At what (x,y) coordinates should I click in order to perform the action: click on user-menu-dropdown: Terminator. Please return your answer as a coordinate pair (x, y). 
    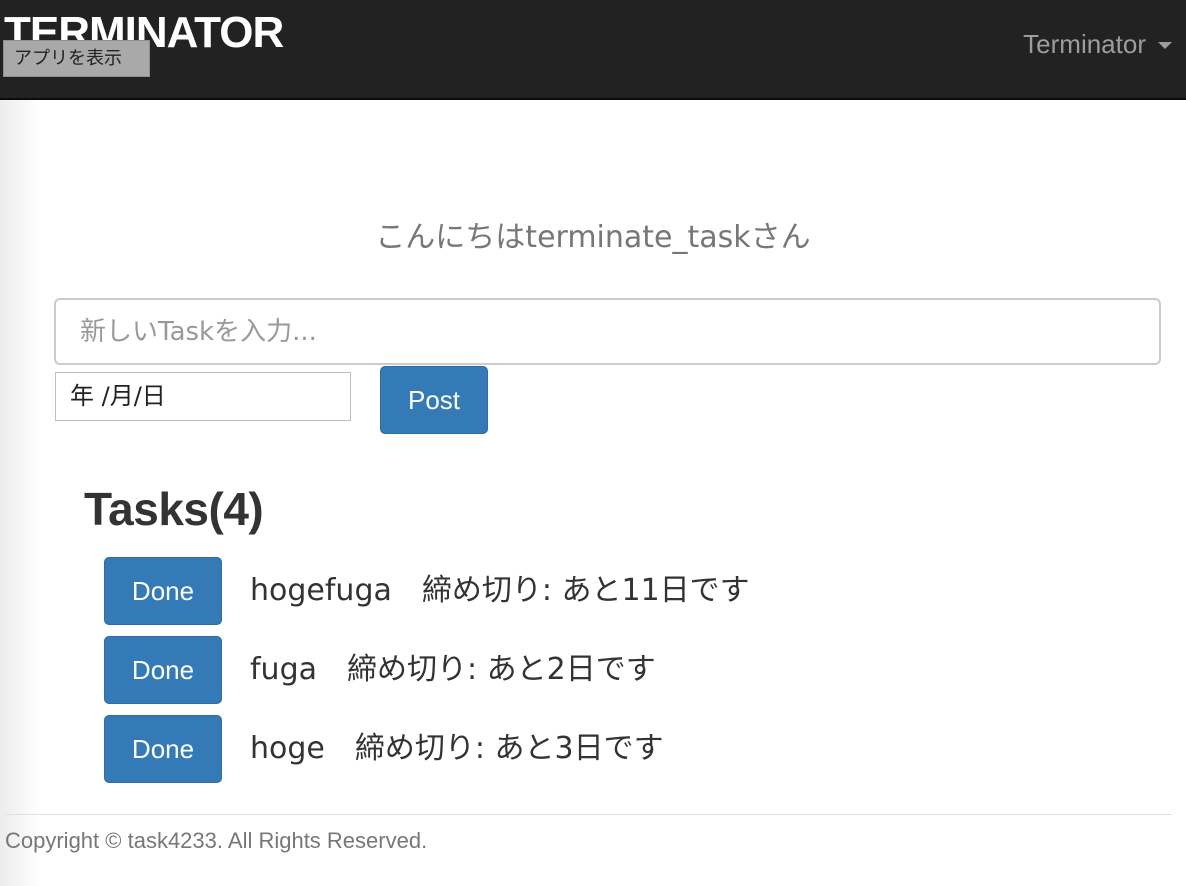
    Looking at the image, I should click on (1097, 44).